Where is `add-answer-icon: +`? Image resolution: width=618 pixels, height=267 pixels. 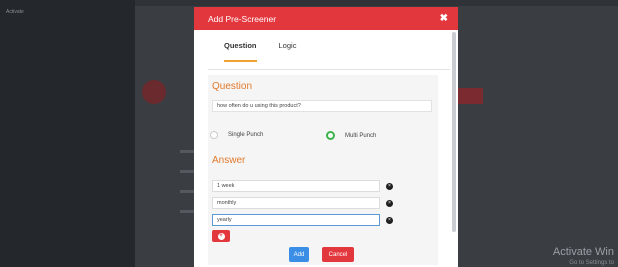 add-answer-icon: + is located at coordinates (221, 236).